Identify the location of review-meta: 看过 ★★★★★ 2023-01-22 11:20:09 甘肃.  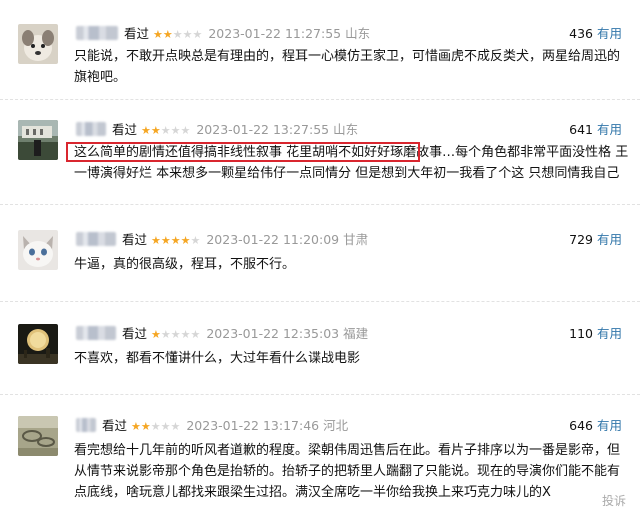
(222, 240).